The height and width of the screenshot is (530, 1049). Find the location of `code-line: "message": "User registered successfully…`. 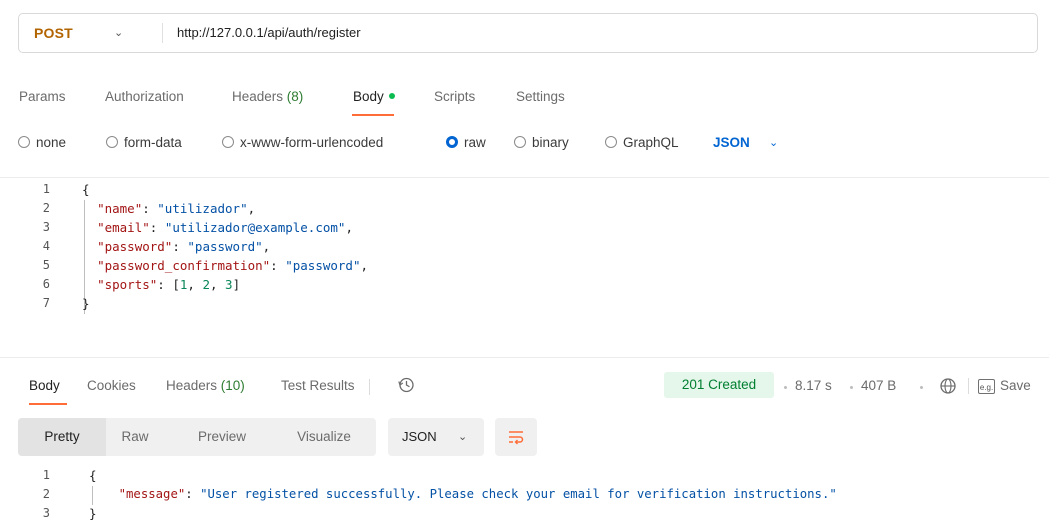

code-line: "message": "User registered successfully… is located at coordinates (477, 494).